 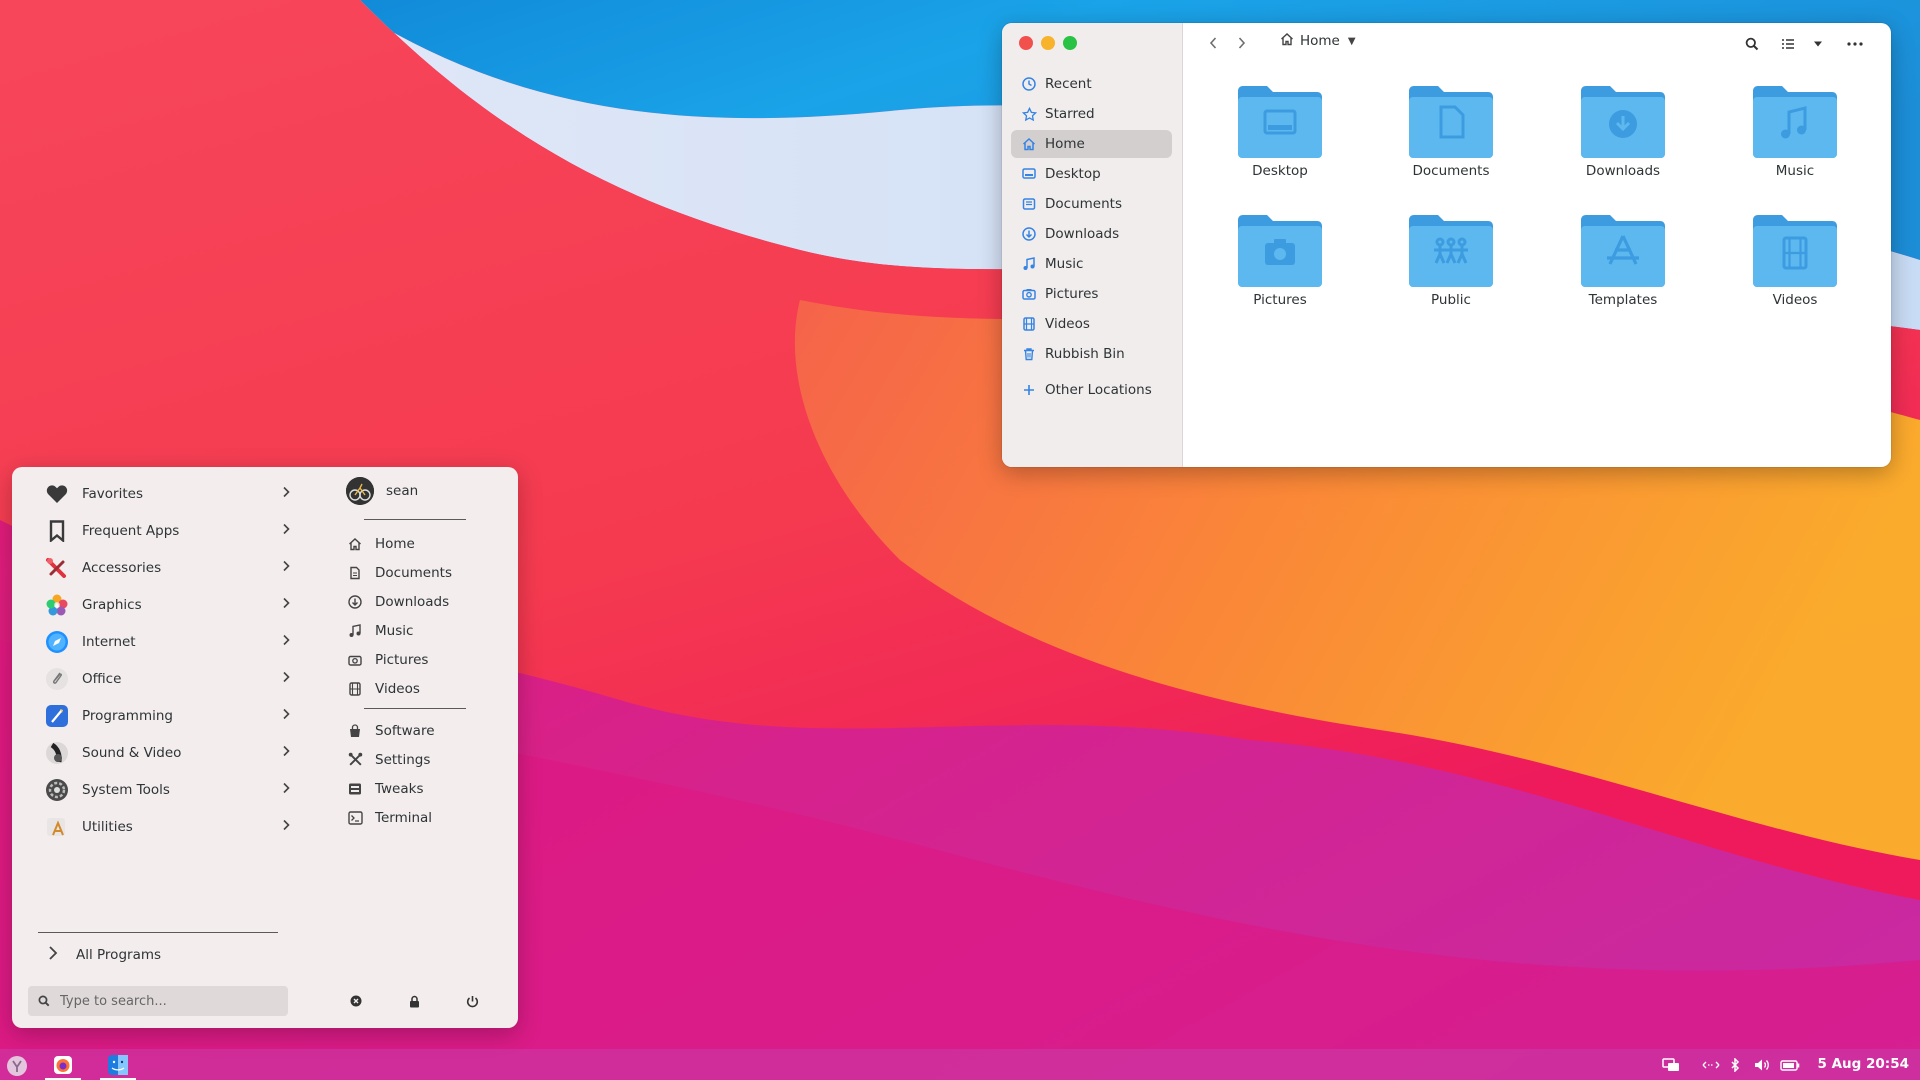 I want to click on folder-label: Videos, so click(x=1795, y=300).